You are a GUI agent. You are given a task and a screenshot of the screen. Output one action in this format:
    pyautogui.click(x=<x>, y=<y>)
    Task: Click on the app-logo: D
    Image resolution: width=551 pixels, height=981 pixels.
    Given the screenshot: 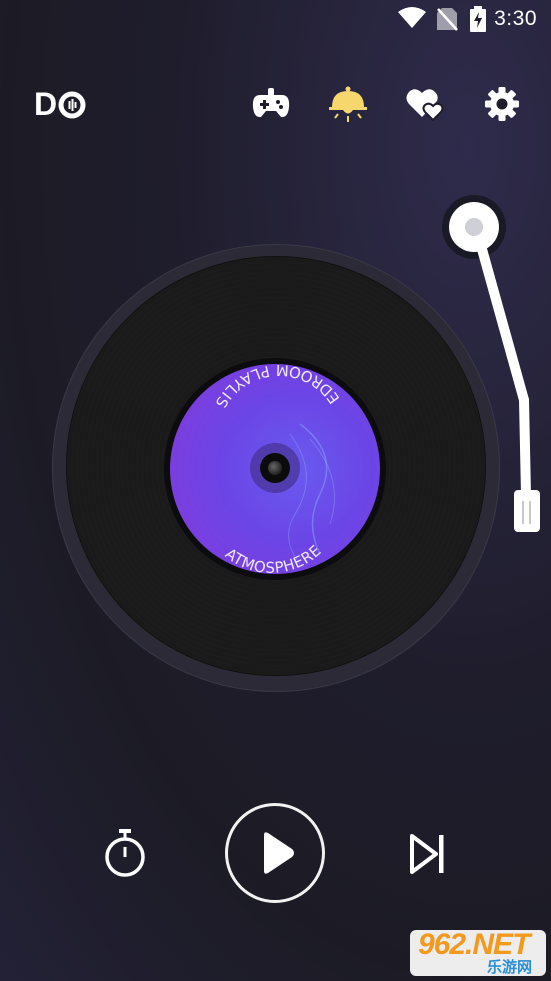 What is the action you would take?
    pyautogui.click(x=60, y=104)
    